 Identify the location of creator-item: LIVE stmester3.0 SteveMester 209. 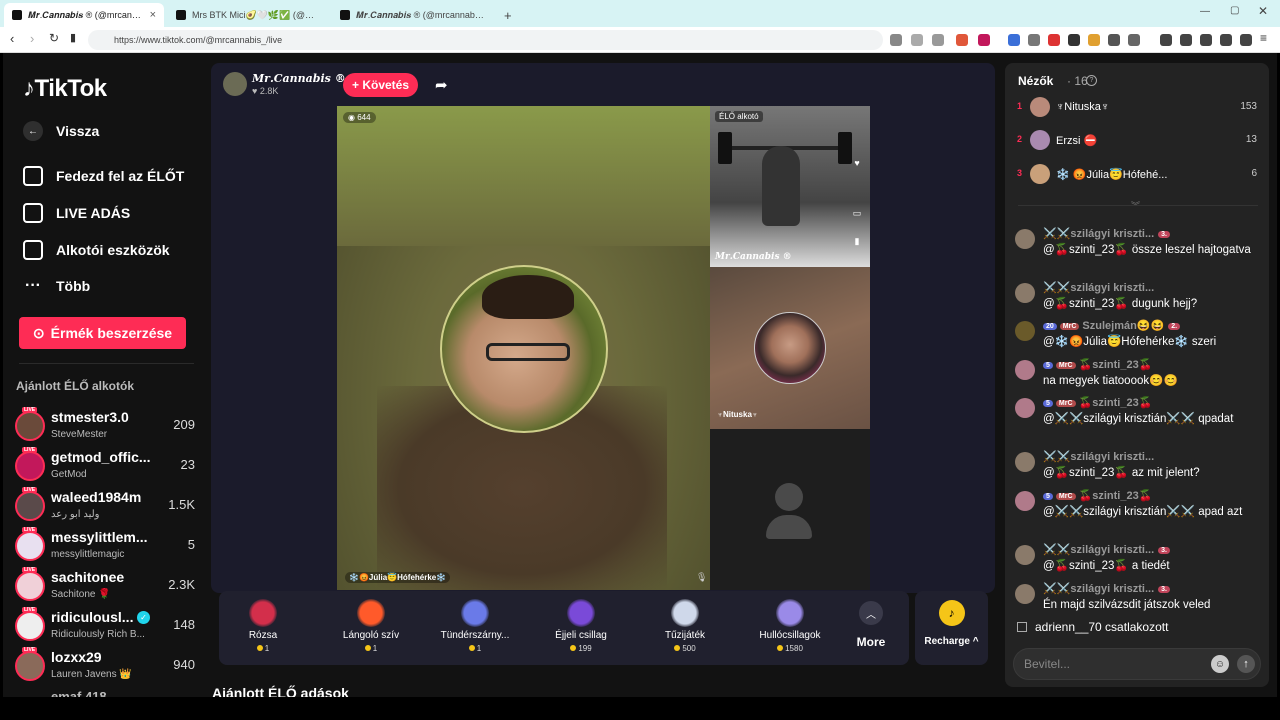
(105, 427).